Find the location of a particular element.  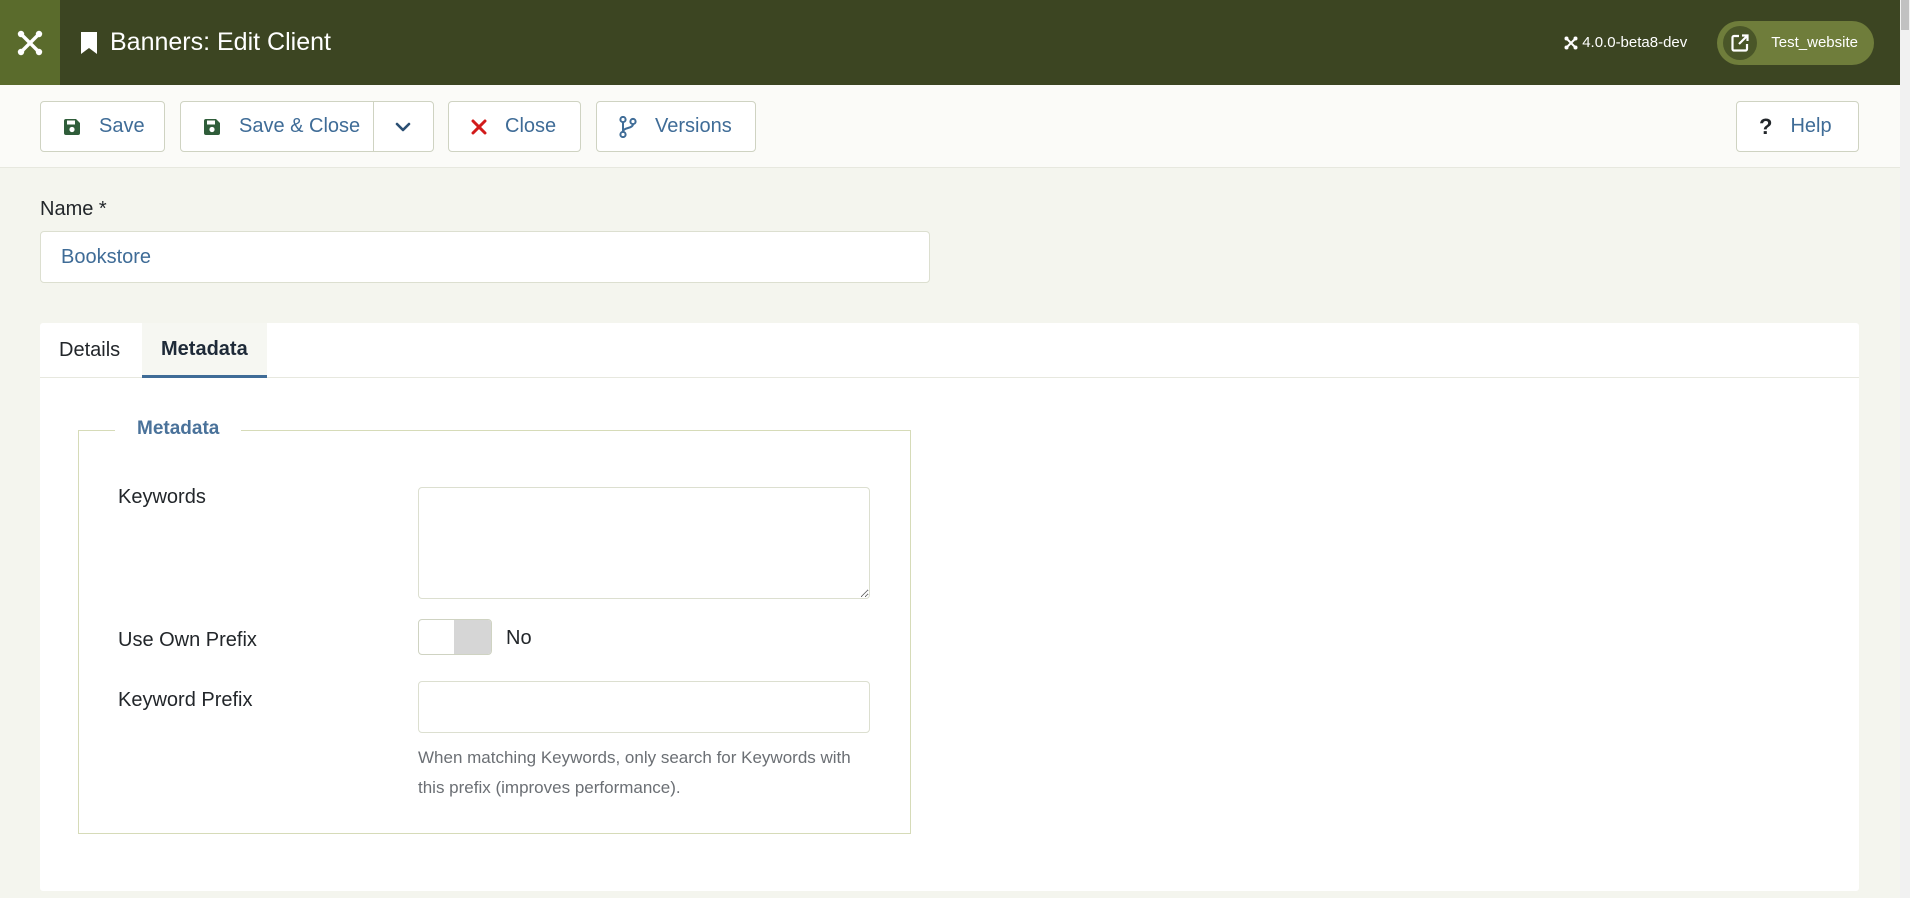

version-text: 4.0.0-beta8-dev is located at coordinates (1635, 42).